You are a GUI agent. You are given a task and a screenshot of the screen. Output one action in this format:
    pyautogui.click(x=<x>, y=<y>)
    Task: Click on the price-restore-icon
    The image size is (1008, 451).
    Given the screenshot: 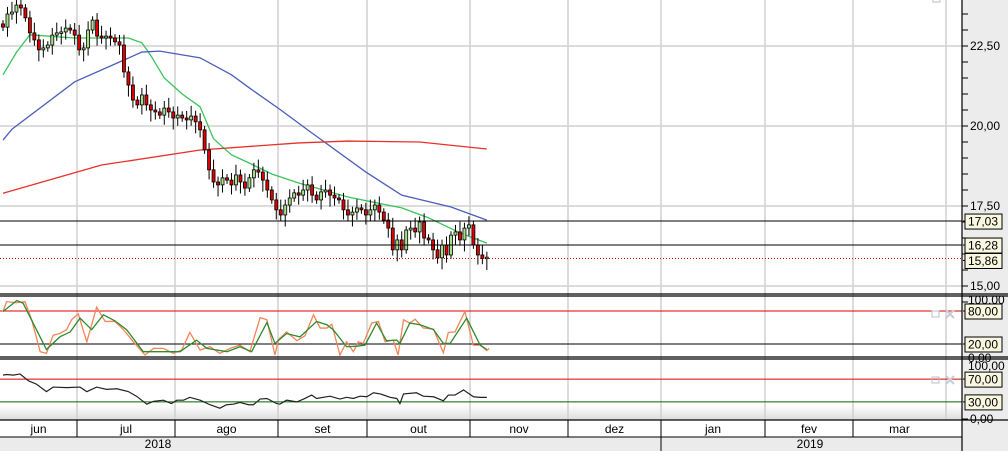 What is the action you would take?
    pyautogui.click(x=936, y=1)
    